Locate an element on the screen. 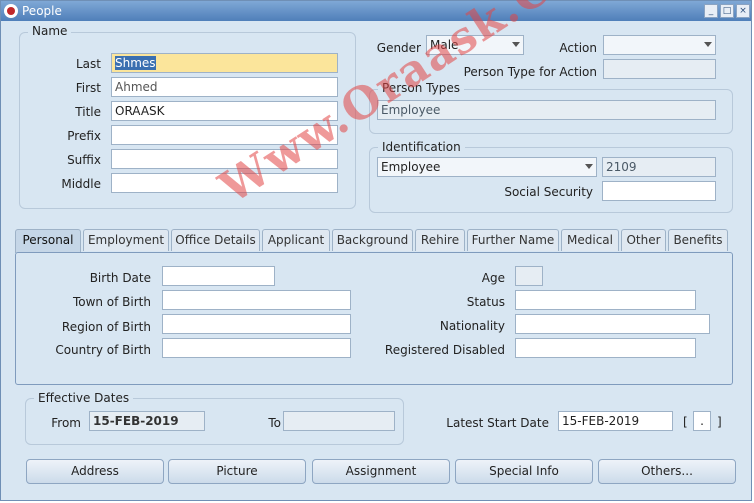  tab-office-details: Office Details is located at coordinates (215, 240).